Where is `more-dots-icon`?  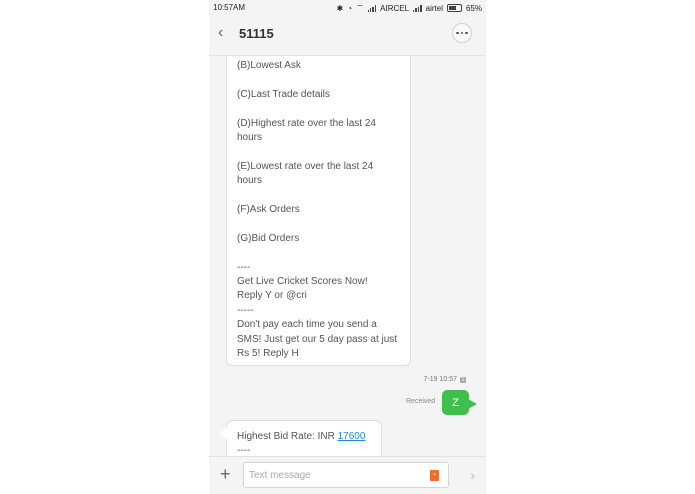 more-dots-icon is located at coordinates (462, 33).